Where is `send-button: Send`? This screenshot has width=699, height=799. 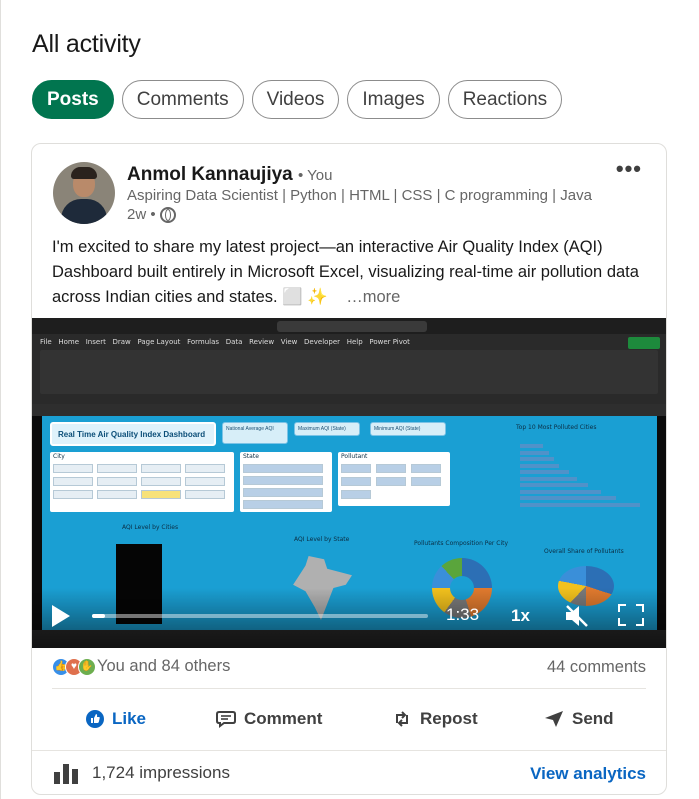
send-button: Send is located at coordinates (579, 719).